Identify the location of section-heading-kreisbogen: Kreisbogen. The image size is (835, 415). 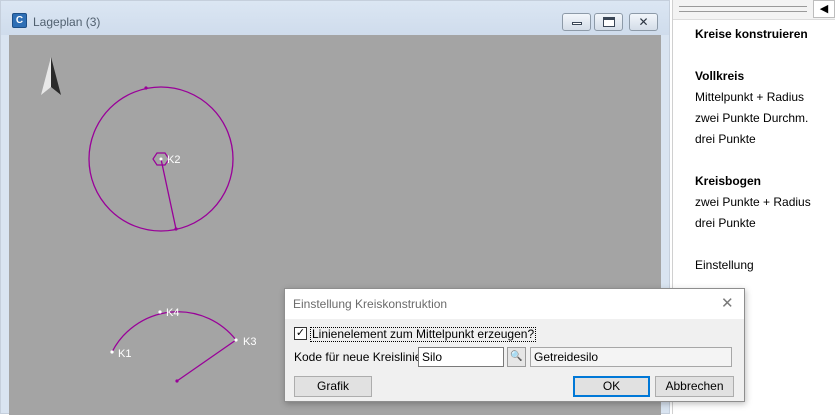
(728, 181).